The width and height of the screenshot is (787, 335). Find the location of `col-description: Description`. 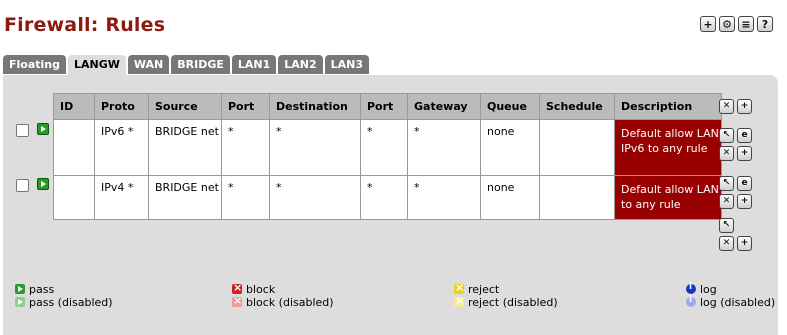

col-description: Description is located at coordinates (668, 106).